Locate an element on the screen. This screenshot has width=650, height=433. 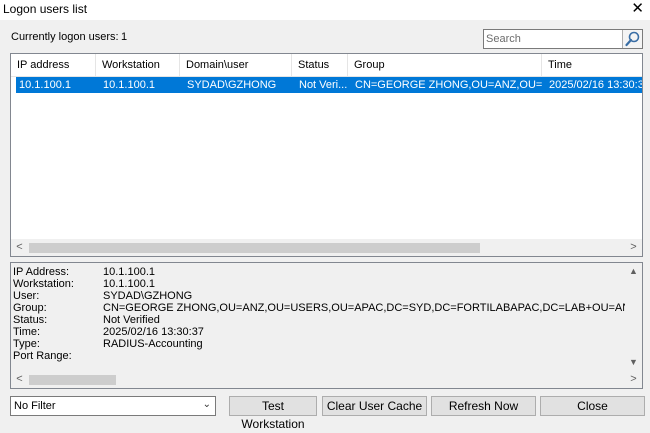
scroll-up-icon: ▲ is located at coordinates (633, 271).